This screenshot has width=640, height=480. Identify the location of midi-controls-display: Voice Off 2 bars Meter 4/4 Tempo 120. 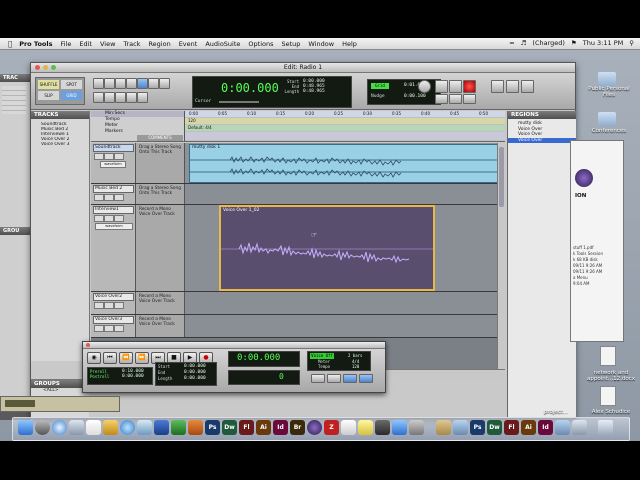
(339, 361).